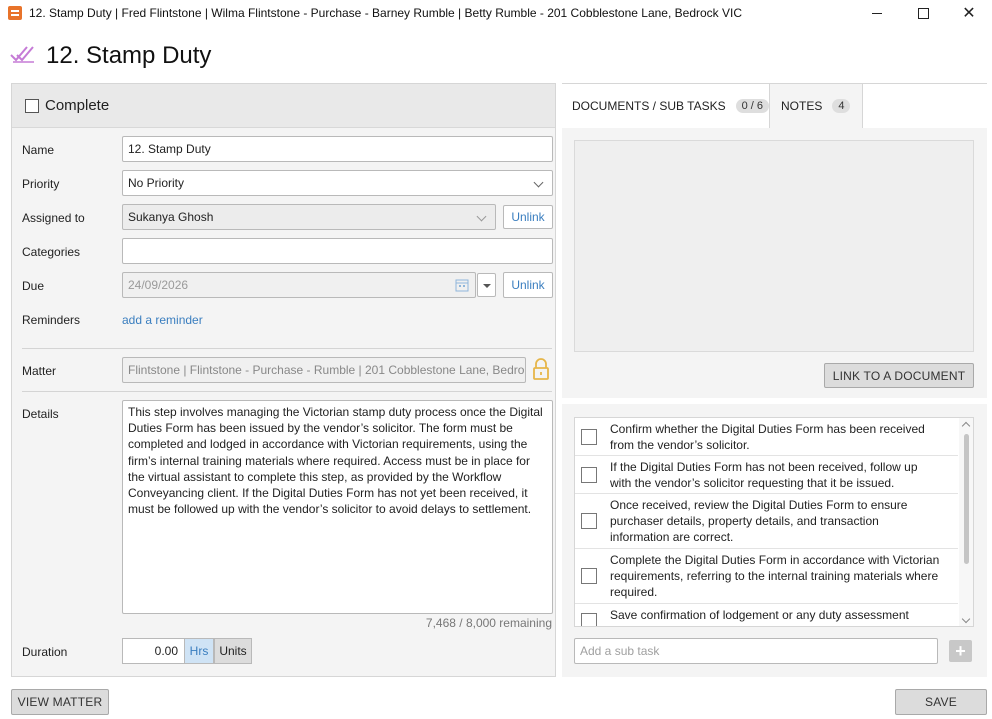  I want to click on add-subtask-button: +, so click(960, 651).